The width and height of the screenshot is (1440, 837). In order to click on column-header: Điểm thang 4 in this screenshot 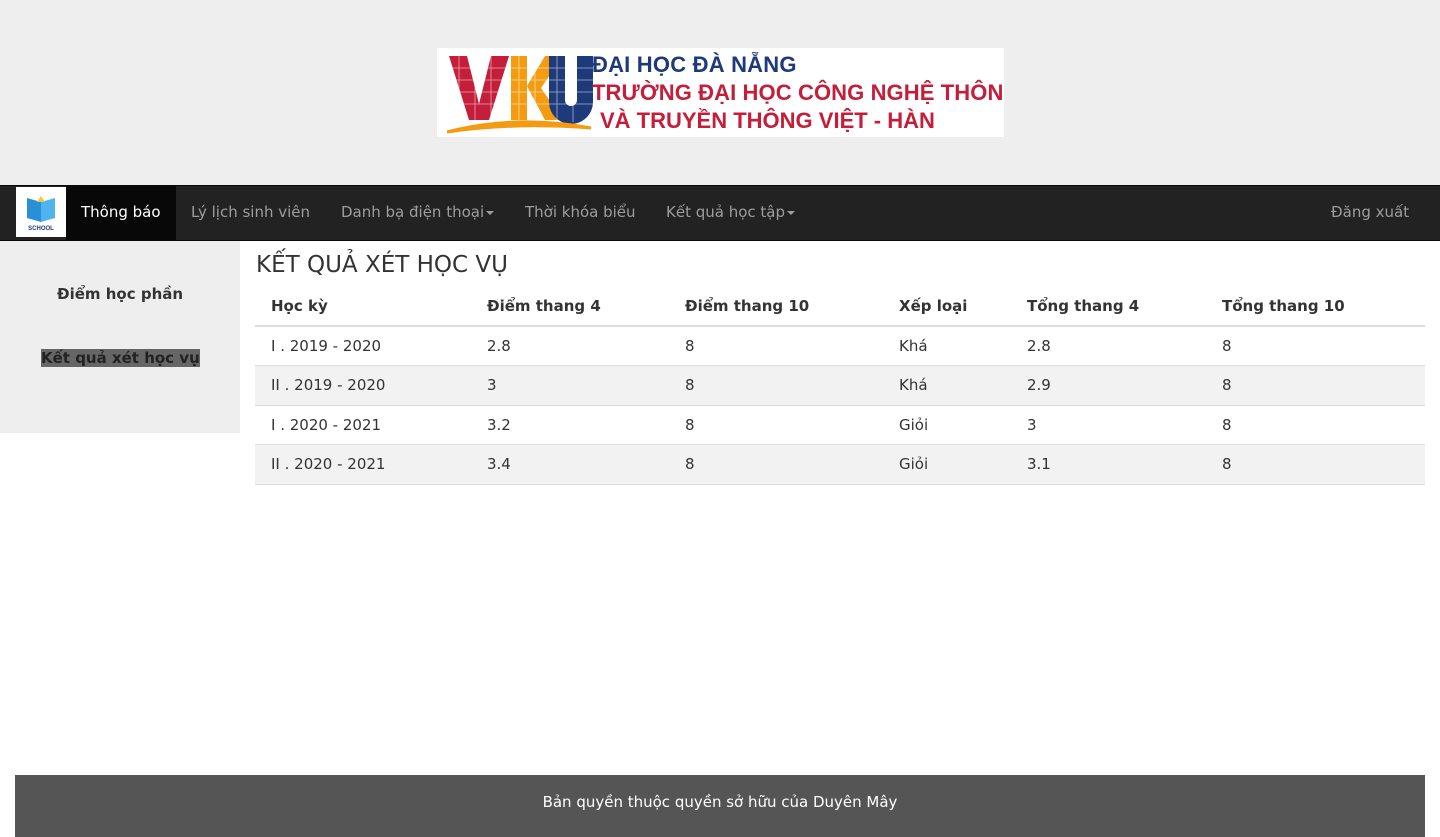, I will do `click(570, 307)`.